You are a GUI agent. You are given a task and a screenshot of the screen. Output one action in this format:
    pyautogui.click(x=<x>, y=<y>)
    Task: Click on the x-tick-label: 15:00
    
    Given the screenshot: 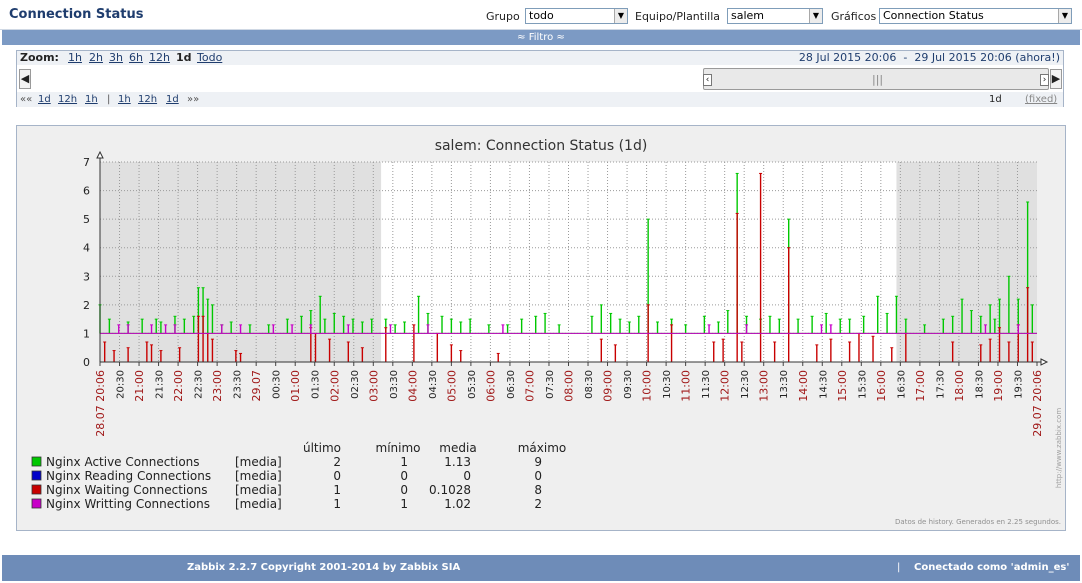 What is the action you would take?
    pyautogui.click(x=842, y=386)
    